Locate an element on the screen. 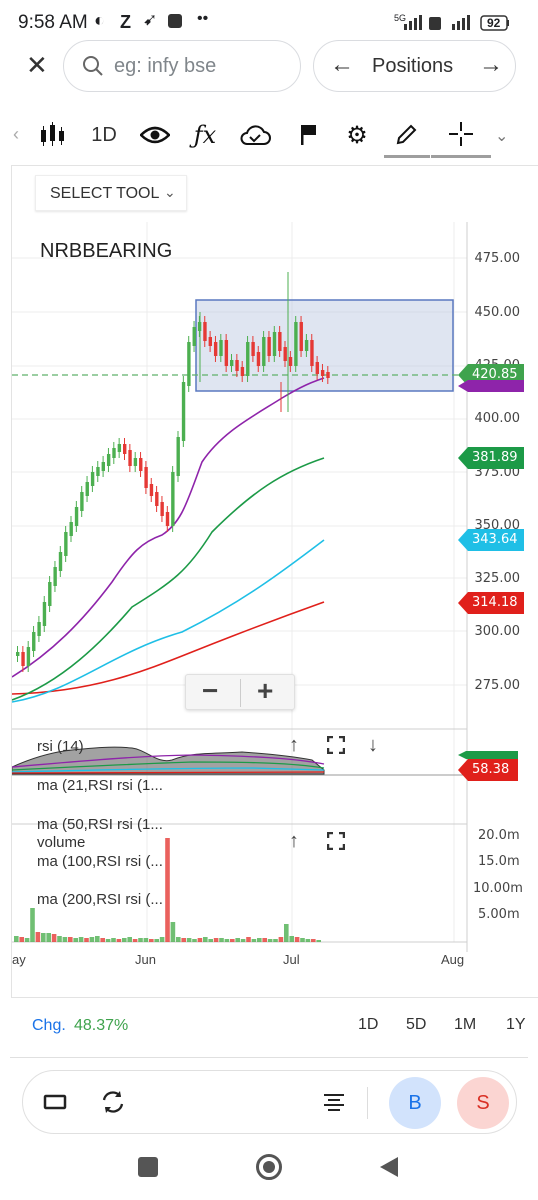 The image size is (538, 1200). positions-label: Positions is located at coordinates (412, 66).